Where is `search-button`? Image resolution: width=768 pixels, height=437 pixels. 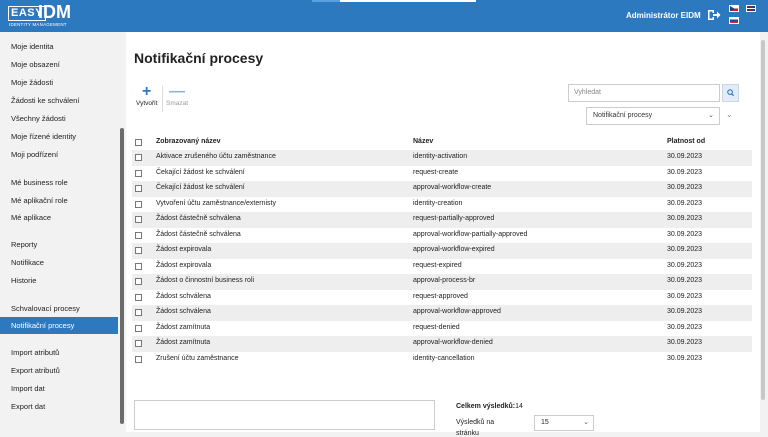 search-button is located at coordinates (730, 93).